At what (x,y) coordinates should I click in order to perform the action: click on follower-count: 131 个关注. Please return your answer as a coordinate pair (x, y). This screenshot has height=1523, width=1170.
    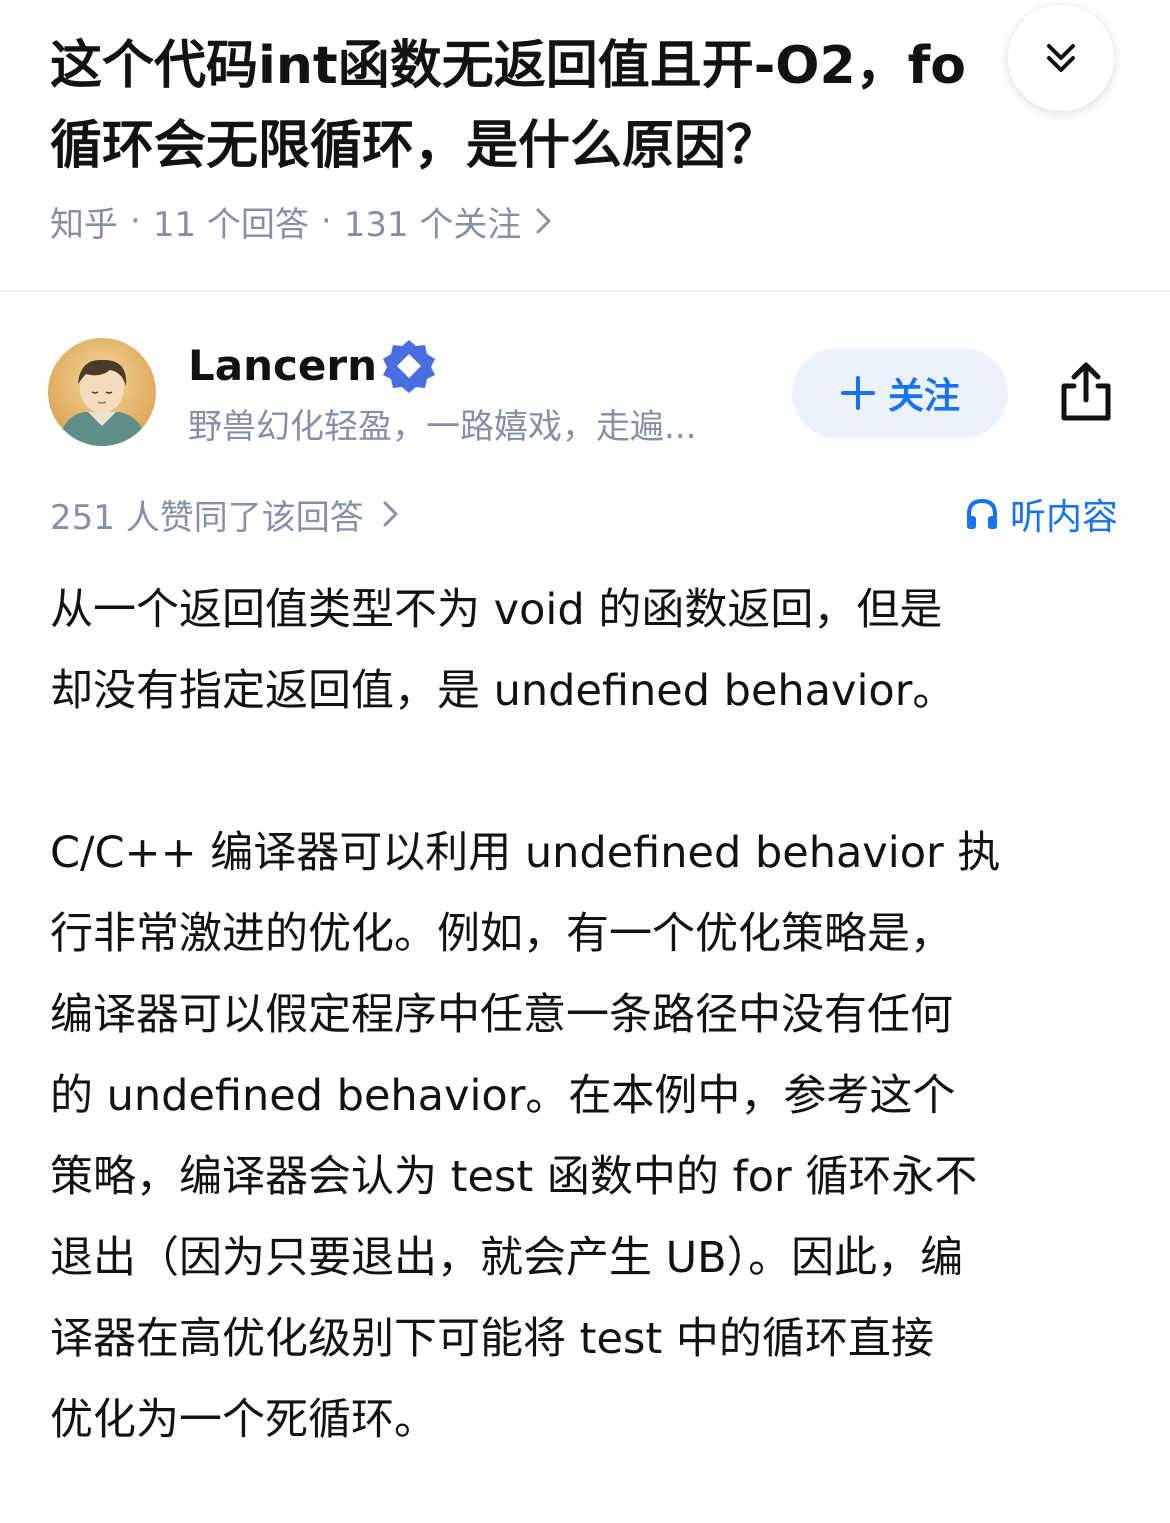
    Looking at the image, I should click on (432, 224).